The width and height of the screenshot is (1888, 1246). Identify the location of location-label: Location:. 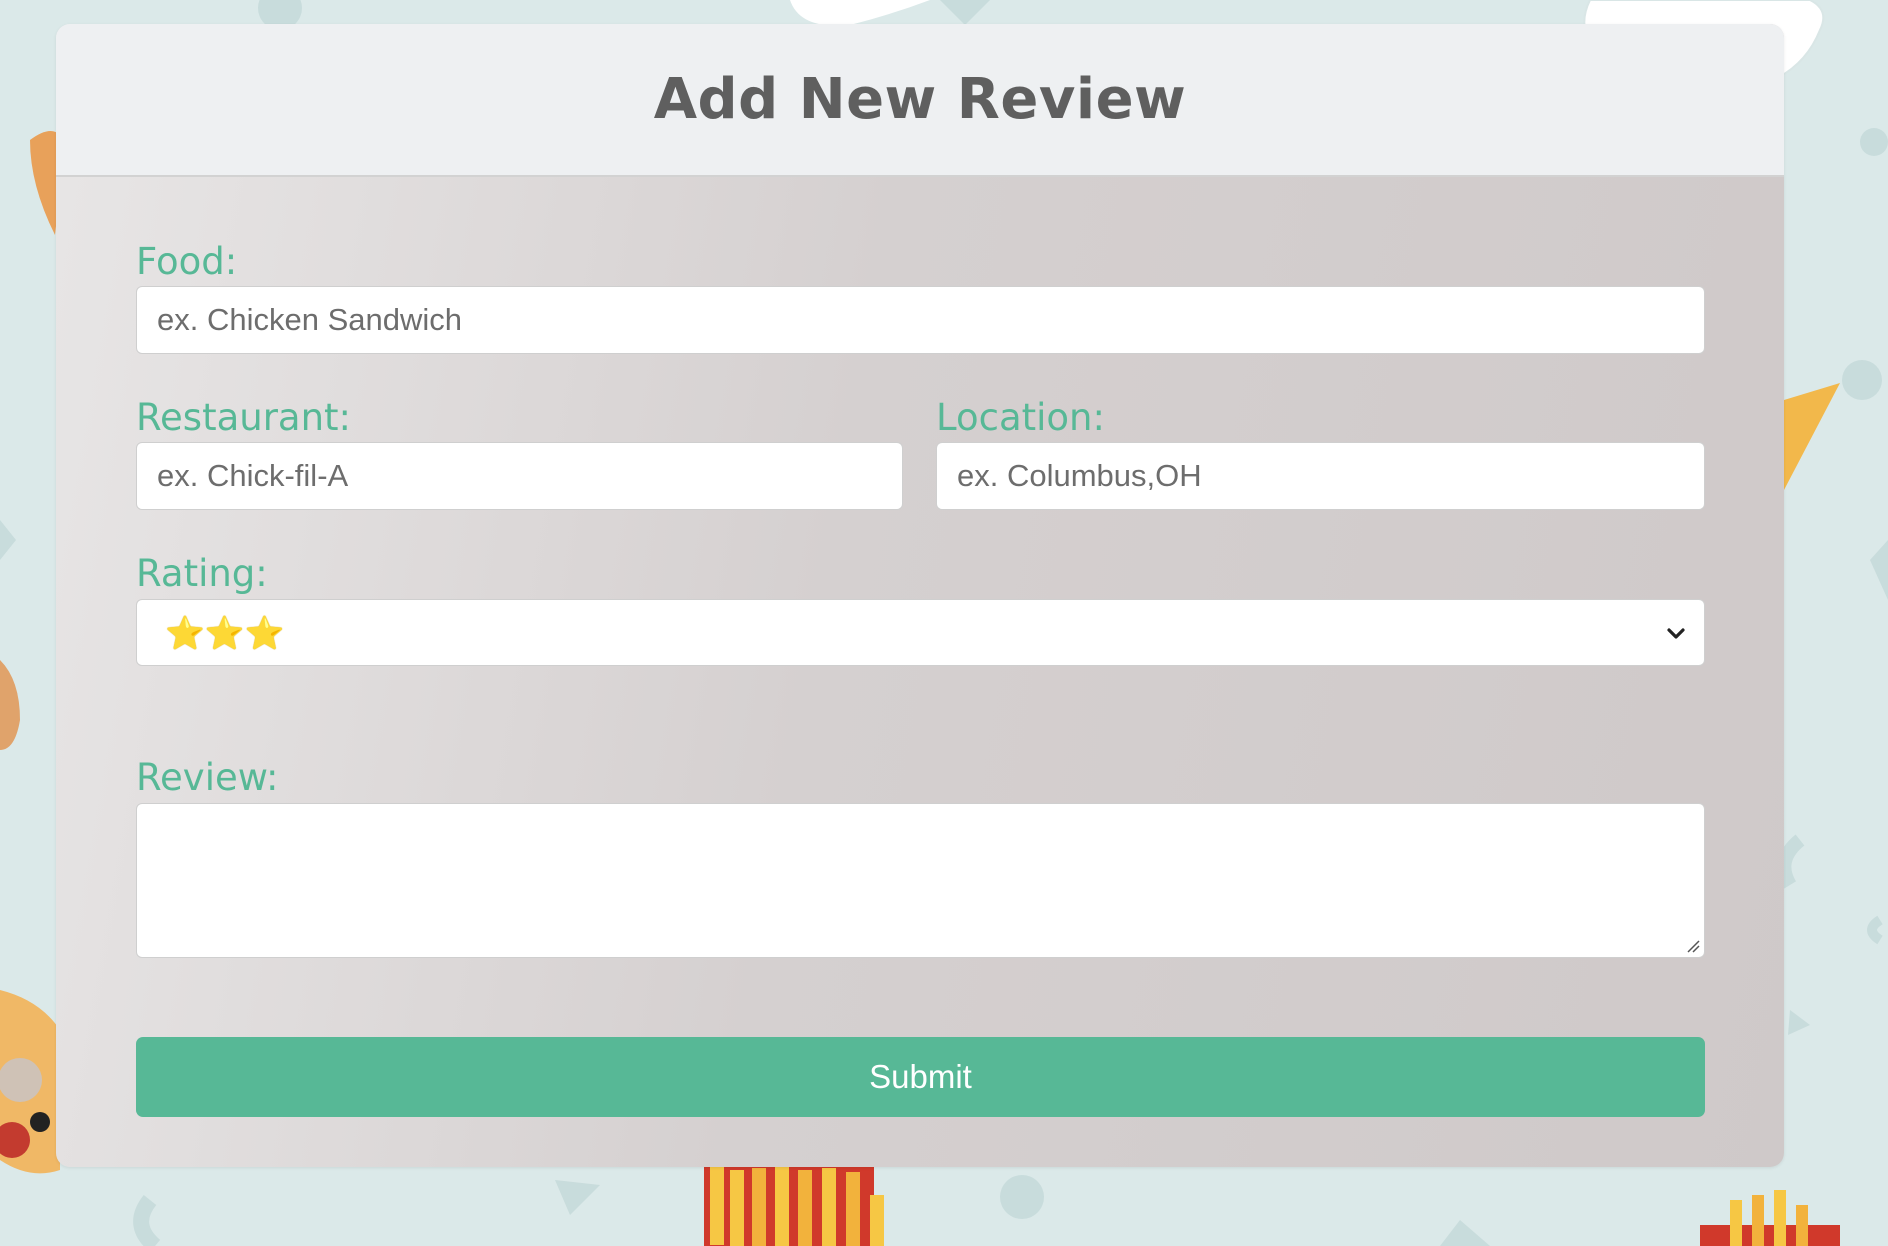
(1020, 417).